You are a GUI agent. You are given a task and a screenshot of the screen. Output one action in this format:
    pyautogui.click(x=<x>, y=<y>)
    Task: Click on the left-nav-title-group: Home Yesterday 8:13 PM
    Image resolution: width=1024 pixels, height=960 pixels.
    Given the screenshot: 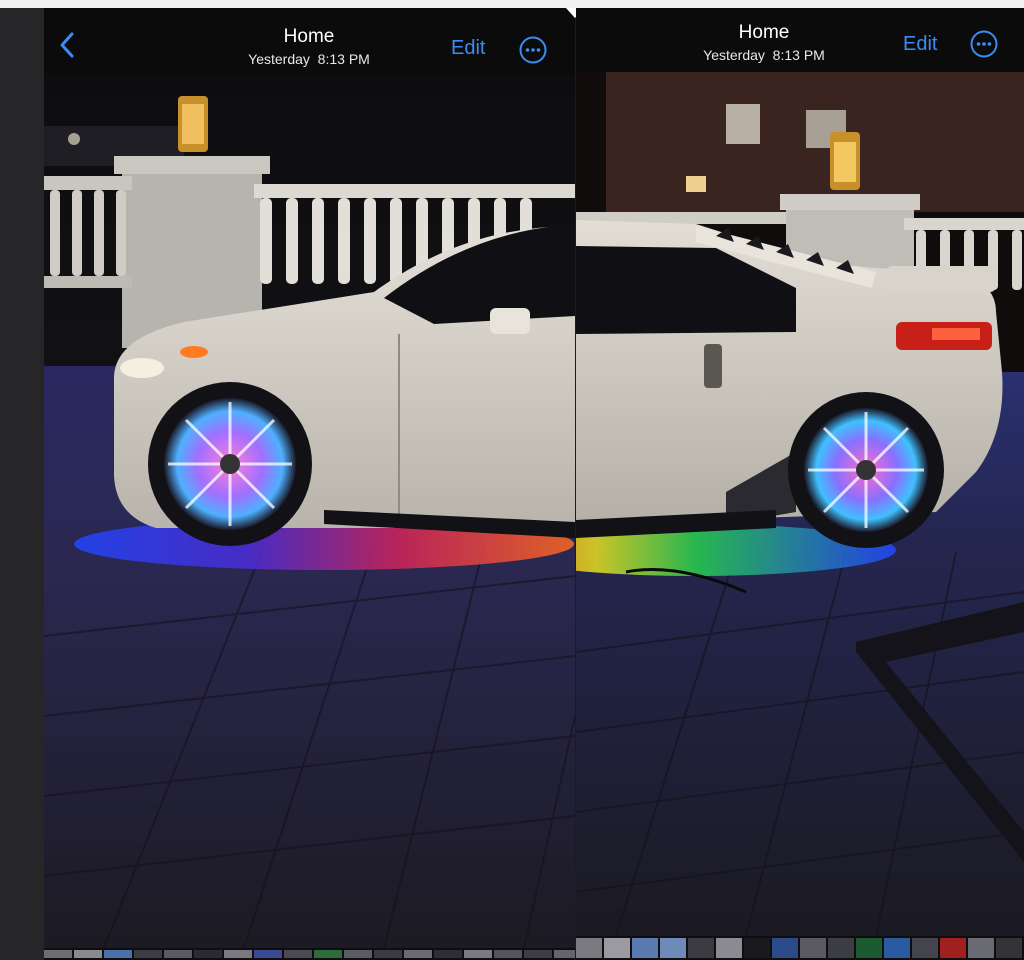 What is the action you would take?
    pyautogui.click(x=309, y=47)
    